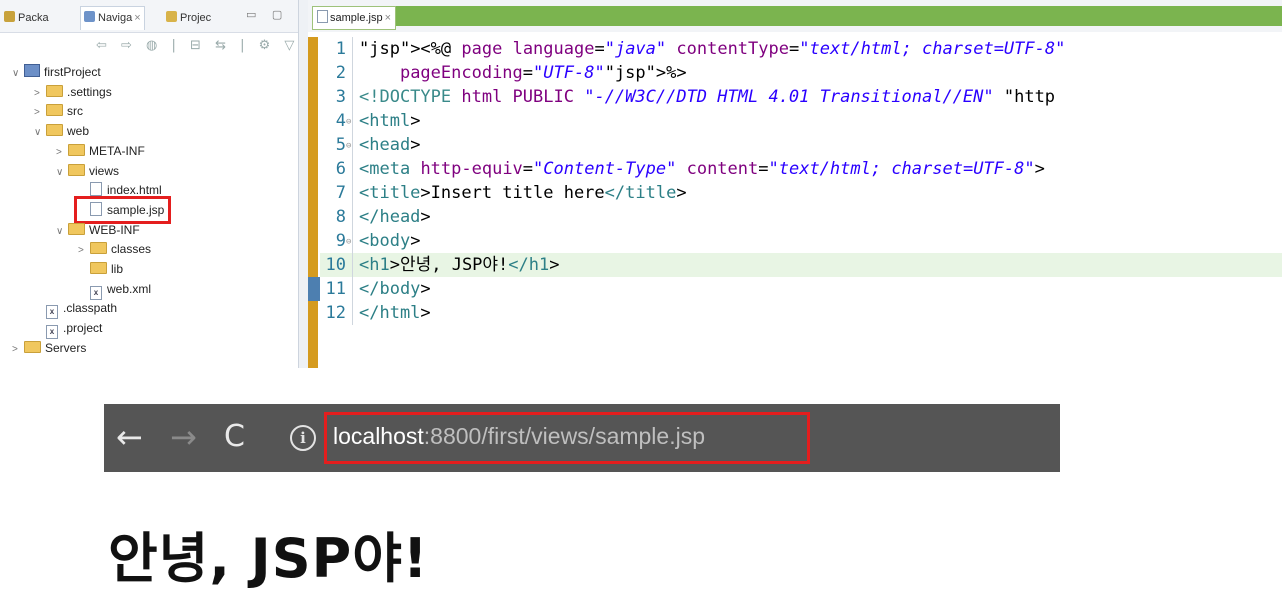 Image resolution: width=1282 pixels, height=607 pixels. Describe the element at coordinates (134, 190) in the screenshot. I see `tree-item-label: index.html` at that location.